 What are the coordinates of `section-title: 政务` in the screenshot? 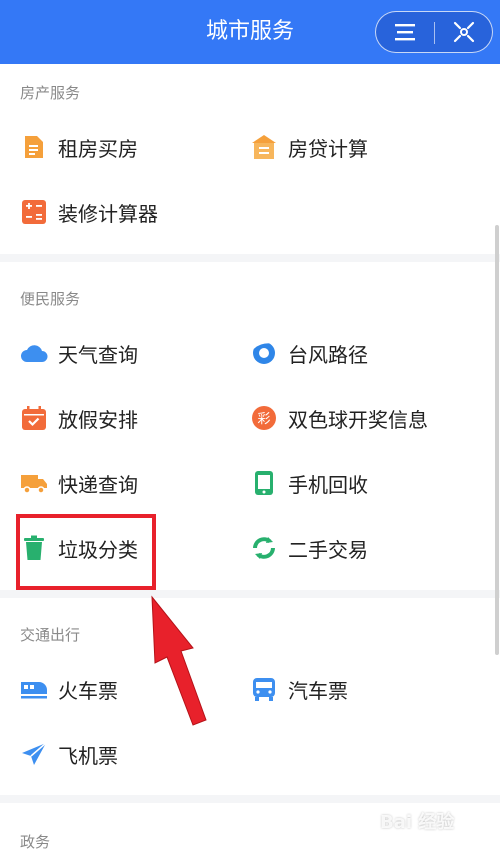 It's located at (35, 842).